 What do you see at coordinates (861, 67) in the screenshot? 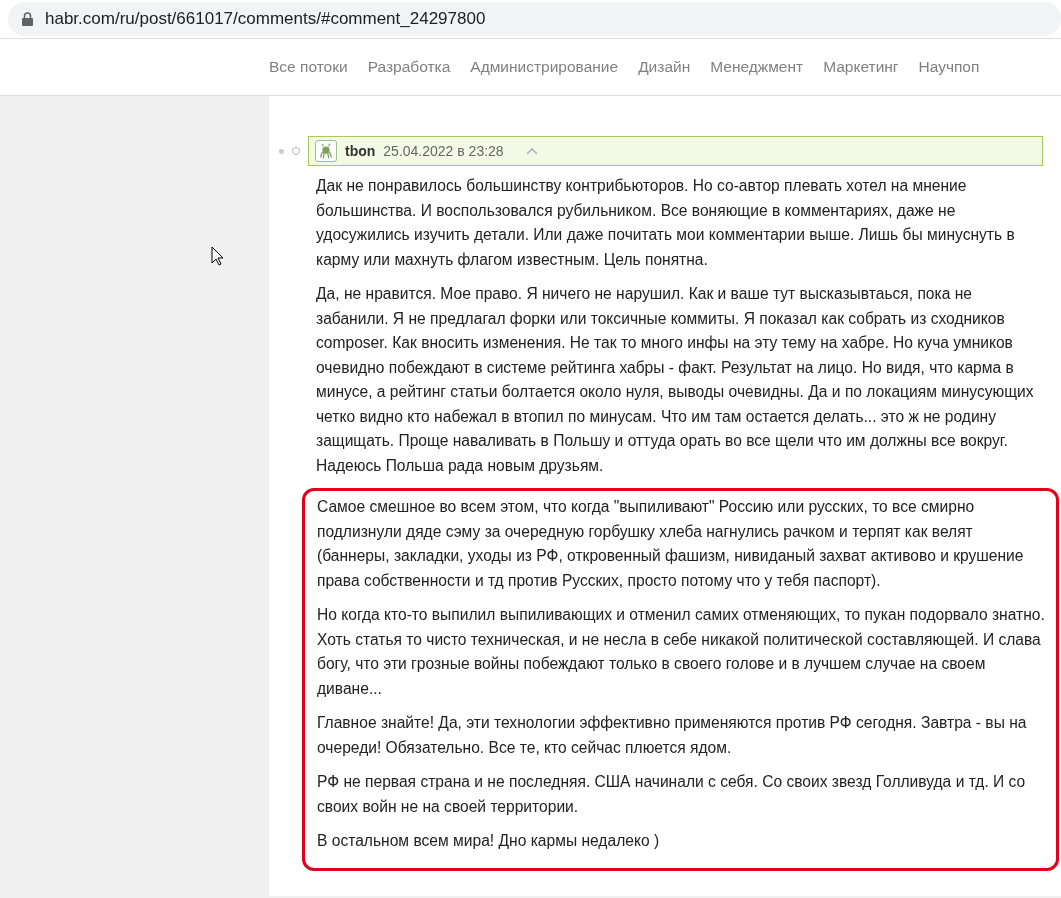
I see `nav-link: Маркетинг` at bounding box center [861, 67].